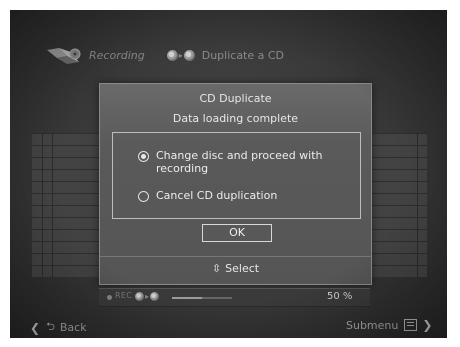 This screenshot has width=460, height=347. Describe the element at coordinates (73, 327) in the screenshot. I see `back-label: Back` at that location.